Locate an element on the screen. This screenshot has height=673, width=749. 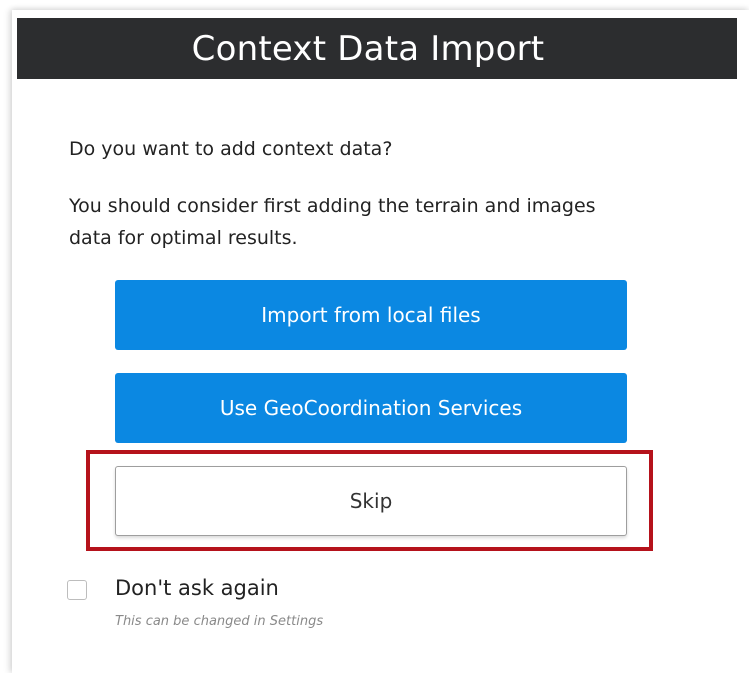
import-local-files-button: Import from local files is located at coordinates (371, 315).